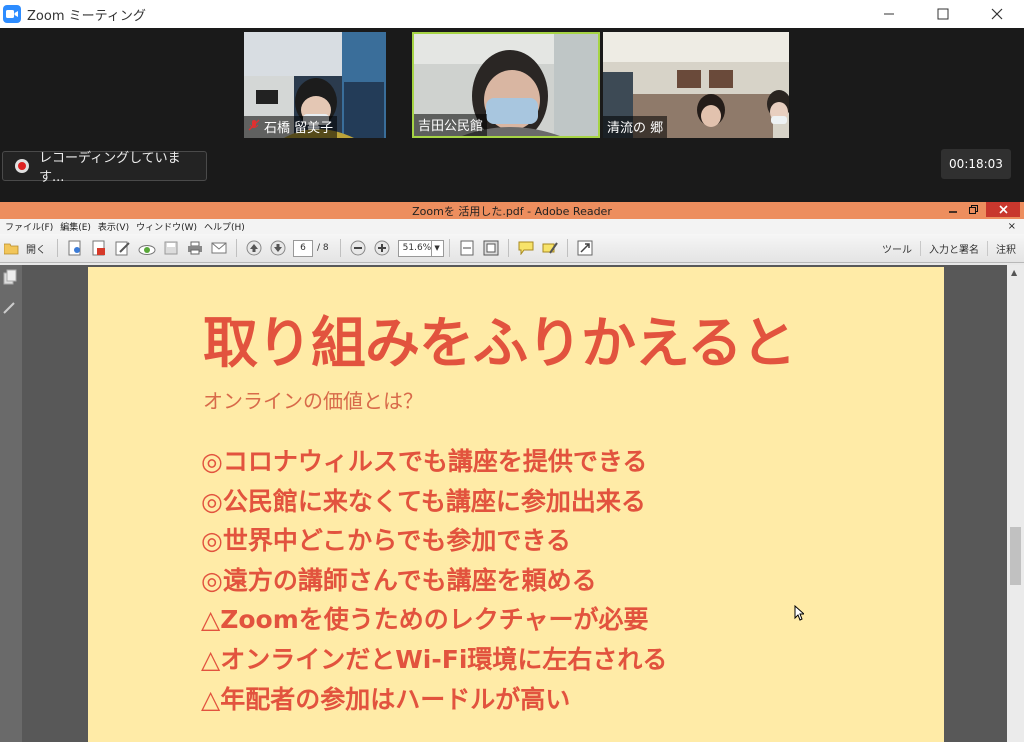 This screenshot has width=1024, height=742. Describe the element at coordinates (1012, 226) in the screenshot. I see `document-close-icon: ×` at that location.